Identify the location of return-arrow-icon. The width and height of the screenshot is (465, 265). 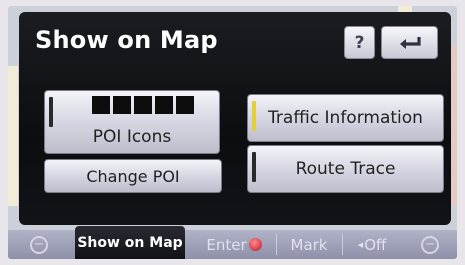
(410, 42).